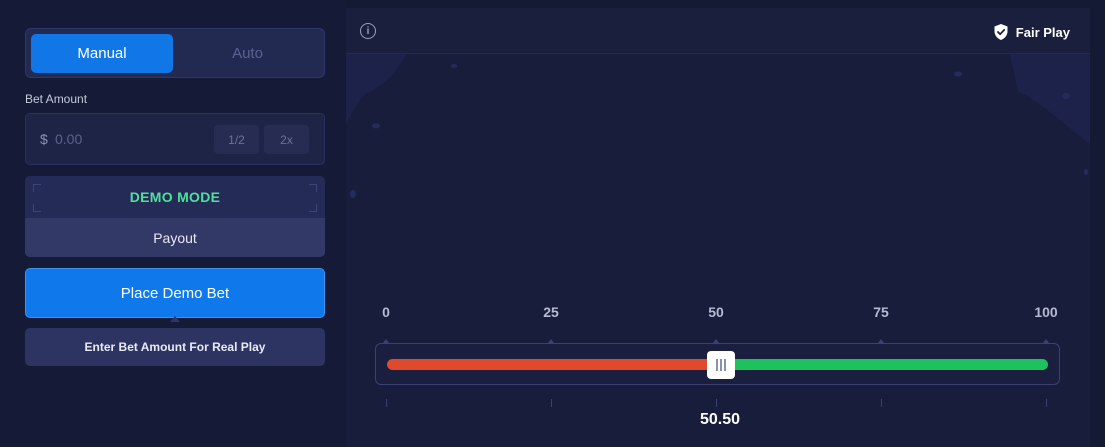 The image size is (1105, 447). I want to click on shield-check-icon, so click(1001, 32).